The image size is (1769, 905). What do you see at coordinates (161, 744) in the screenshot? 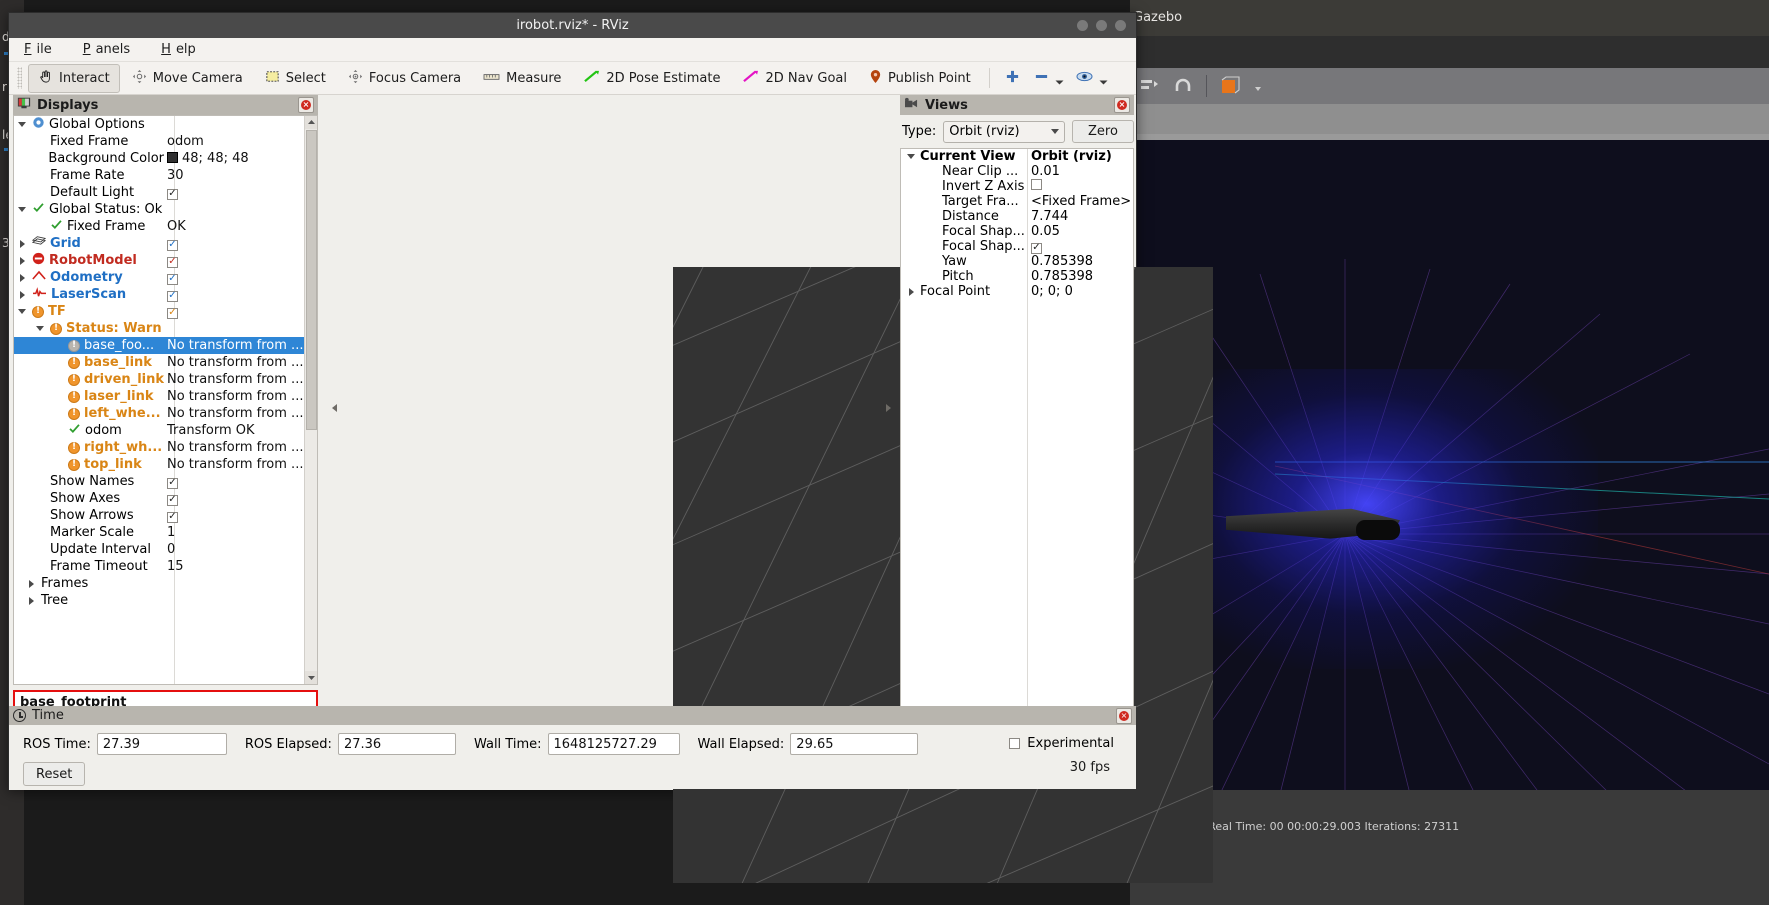
I see `ros-time-input: 27.39` at bounding box center [161, 744].